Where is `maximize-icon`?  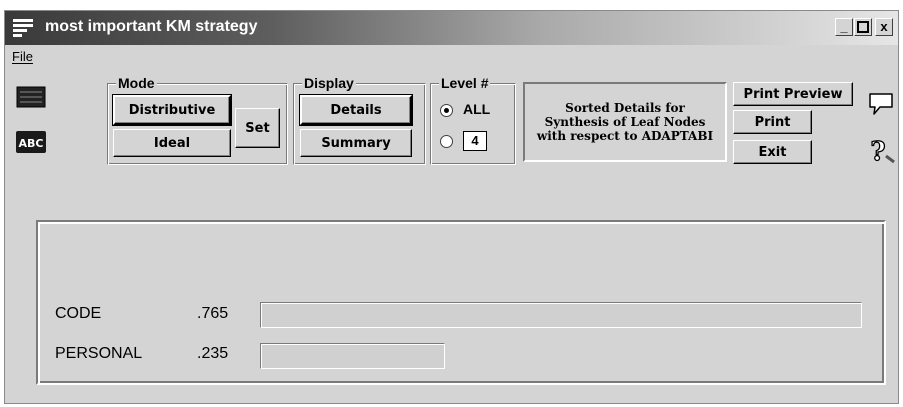 maximize-icon is located at coordinates (863, 27).